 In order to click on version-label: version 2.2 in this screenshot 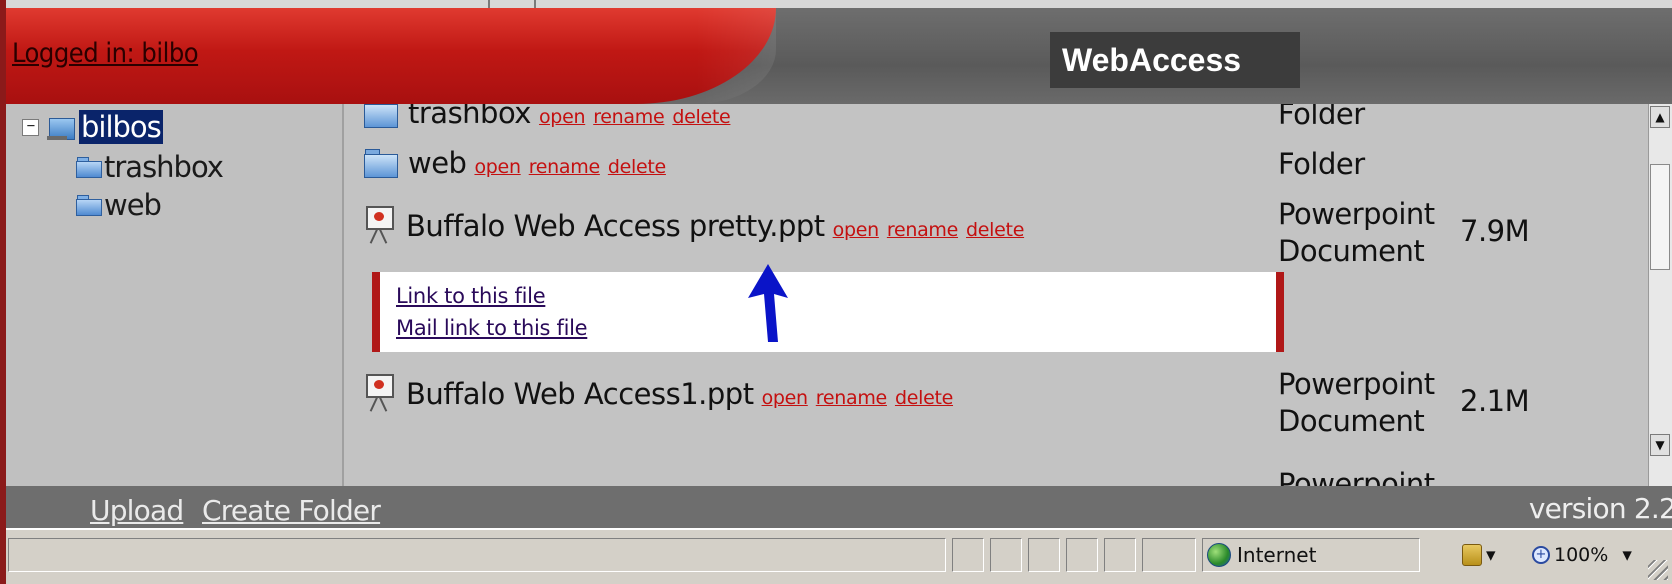, I will do `click(1600, 508)`.